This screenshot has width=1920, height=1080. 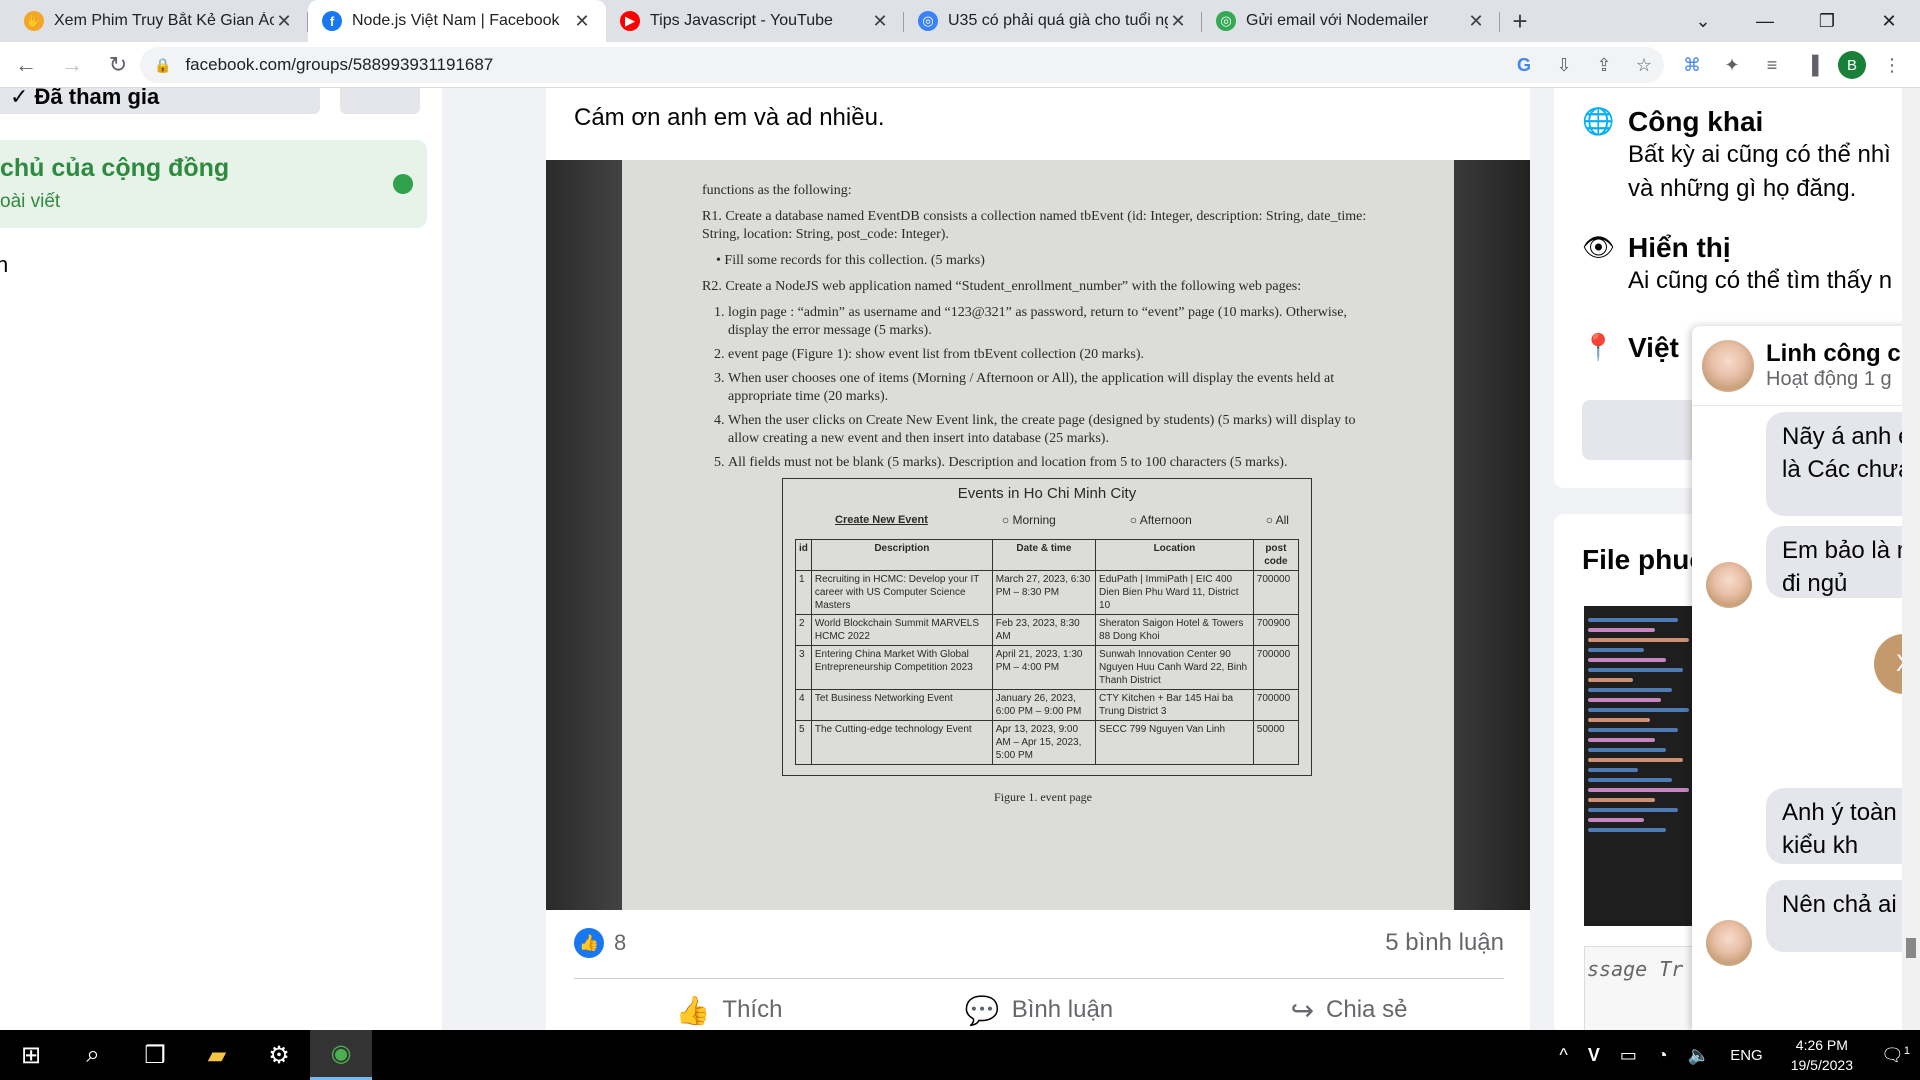 What do you see at coordinates (279, 1055) in the screenshot?
I see `settings-gear-icon: ⚙` at bounding box center [279, 1055].